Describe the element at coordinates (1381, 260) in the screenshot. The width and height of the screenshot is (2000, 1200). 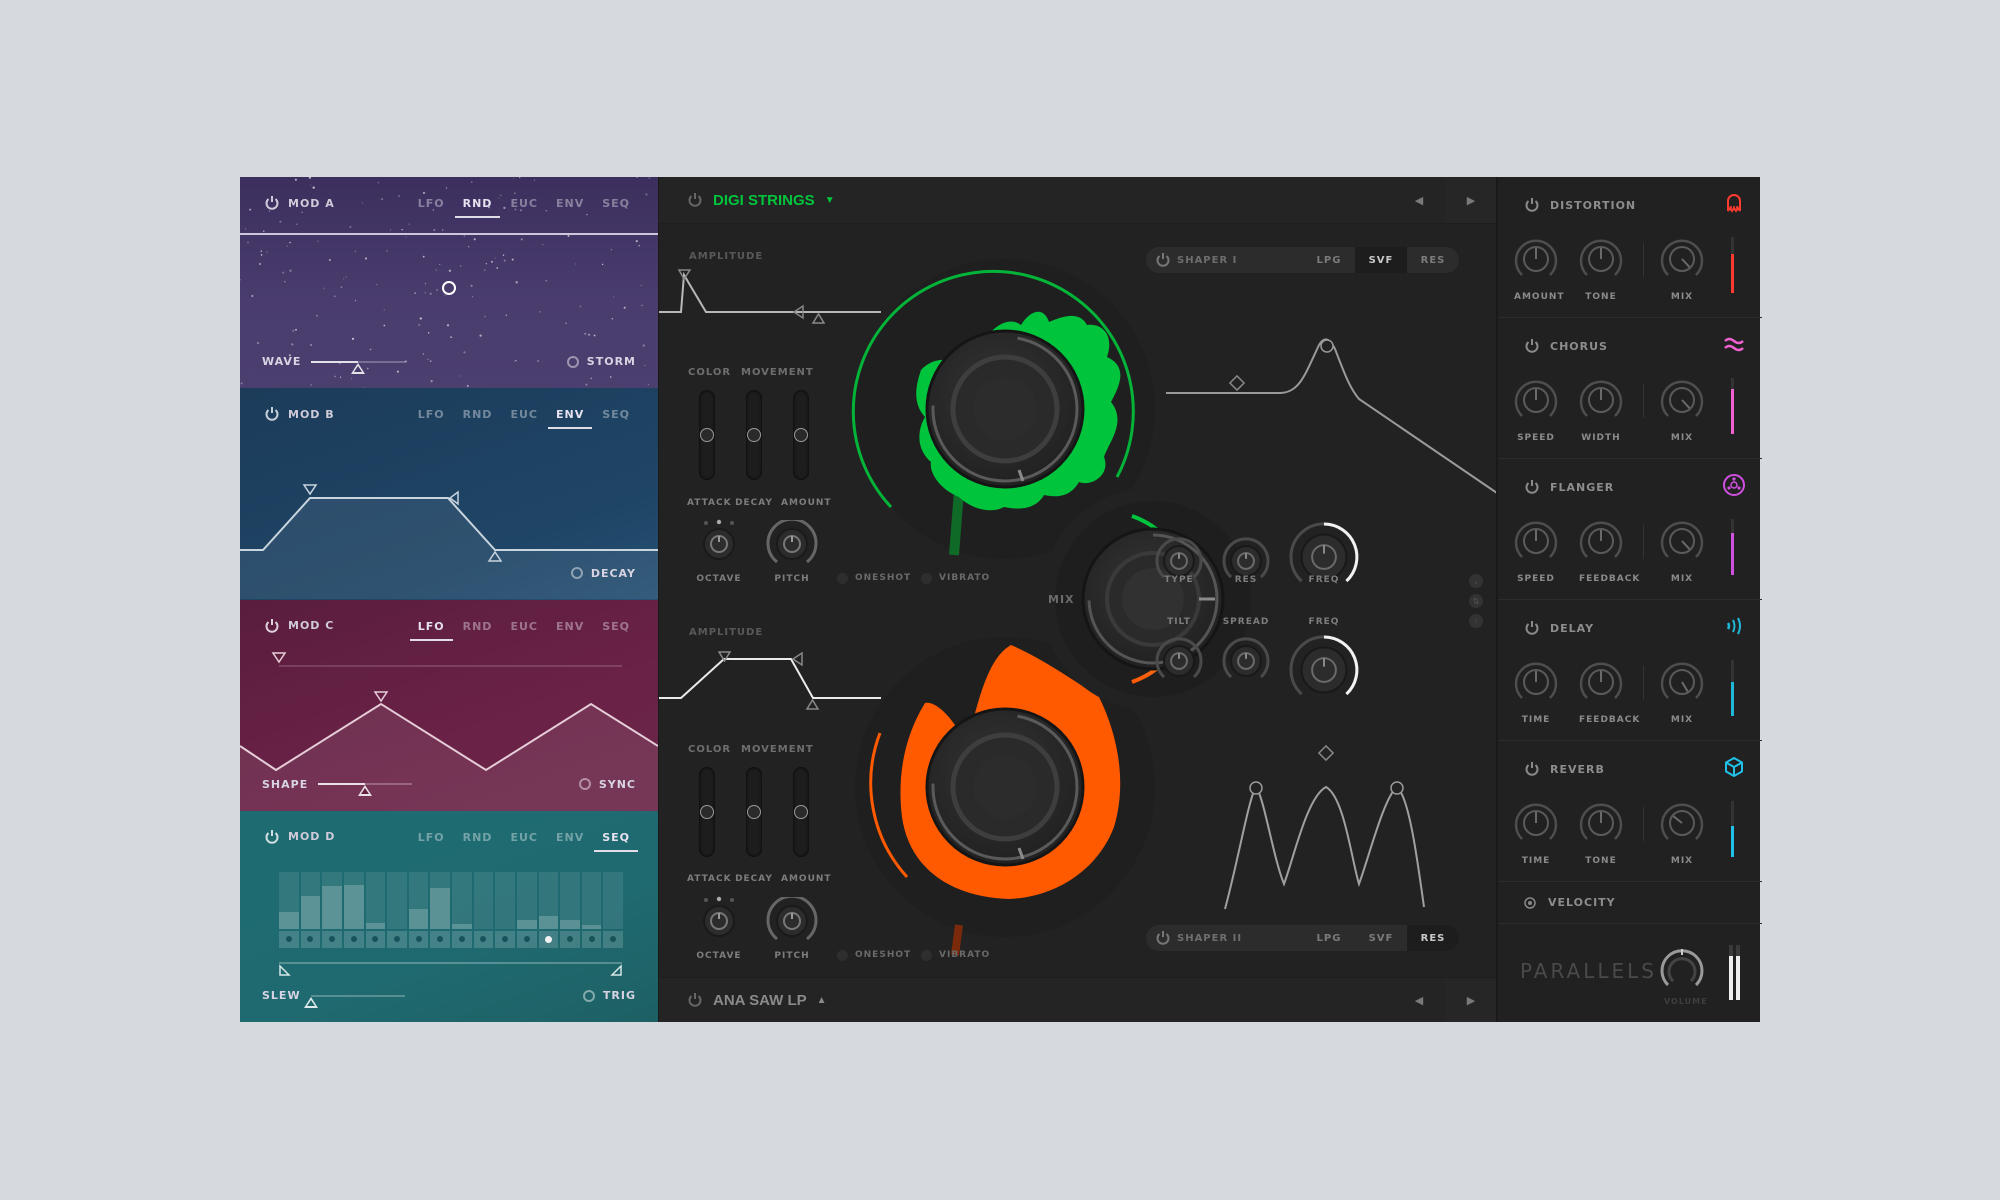
I see `shaper-1-svf: SVF` at that location.